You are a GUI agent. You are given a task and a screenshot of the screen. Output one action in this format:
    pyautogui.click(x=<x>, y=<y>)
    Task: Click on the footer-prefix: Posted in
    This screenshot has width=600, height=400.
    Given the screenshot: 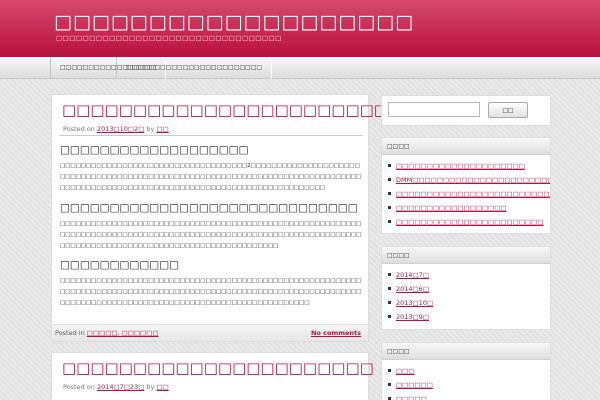 What is the action you would take?
    pyautogui.click(x=70, y=333)
    